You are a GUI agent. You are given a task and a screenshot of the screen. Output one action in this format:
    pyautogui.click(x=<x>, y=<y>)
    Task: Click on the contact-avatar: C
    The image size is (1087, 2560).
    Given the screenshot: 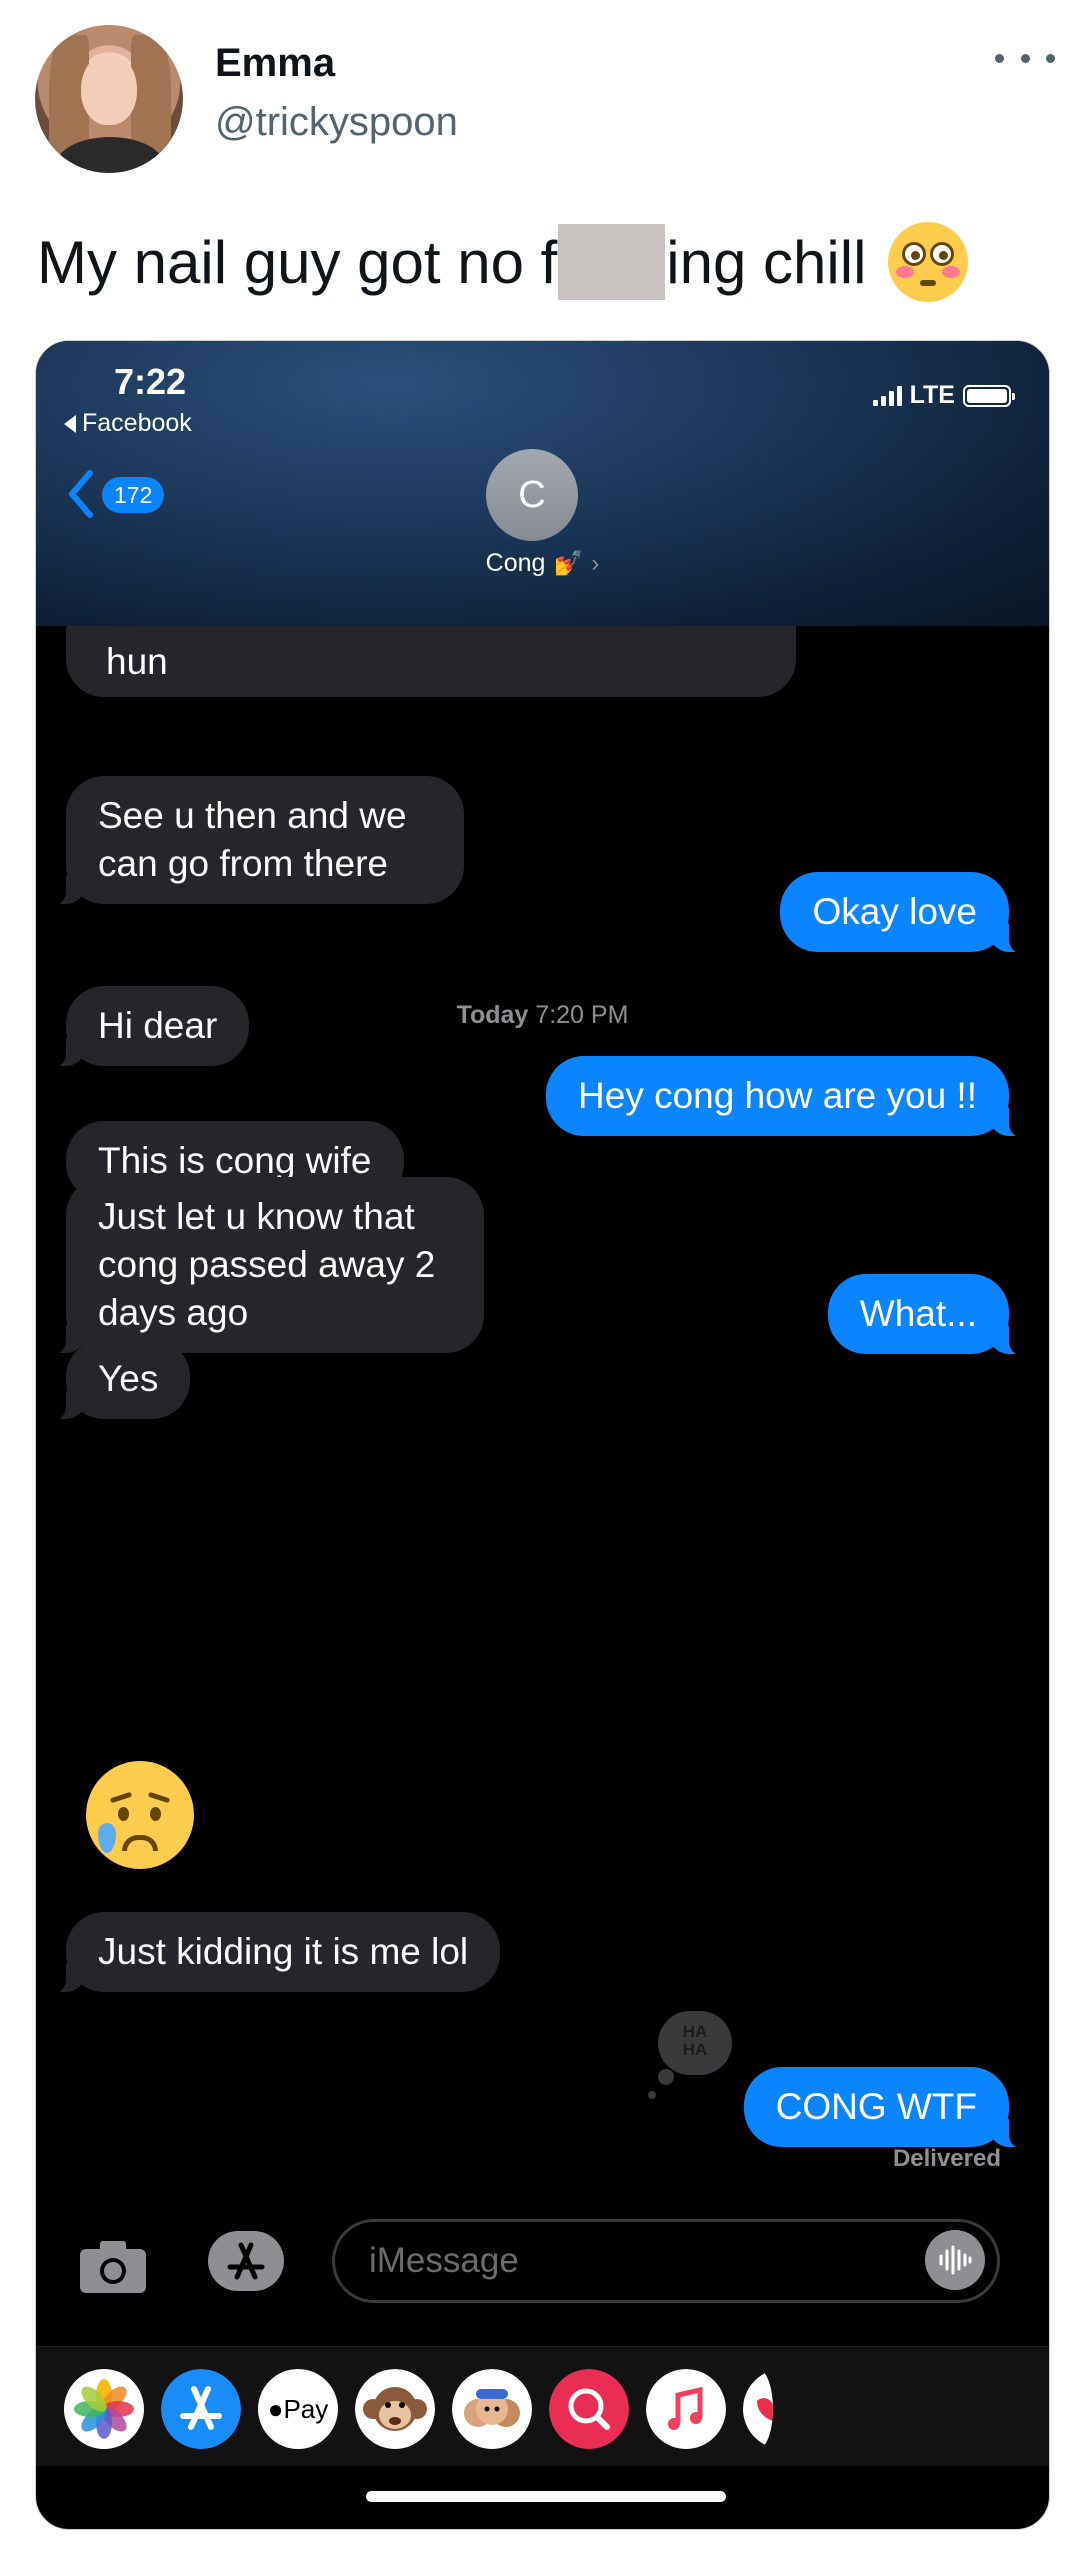 What is the action you would take?
    pyautogui.click(x=532, y=495)
    